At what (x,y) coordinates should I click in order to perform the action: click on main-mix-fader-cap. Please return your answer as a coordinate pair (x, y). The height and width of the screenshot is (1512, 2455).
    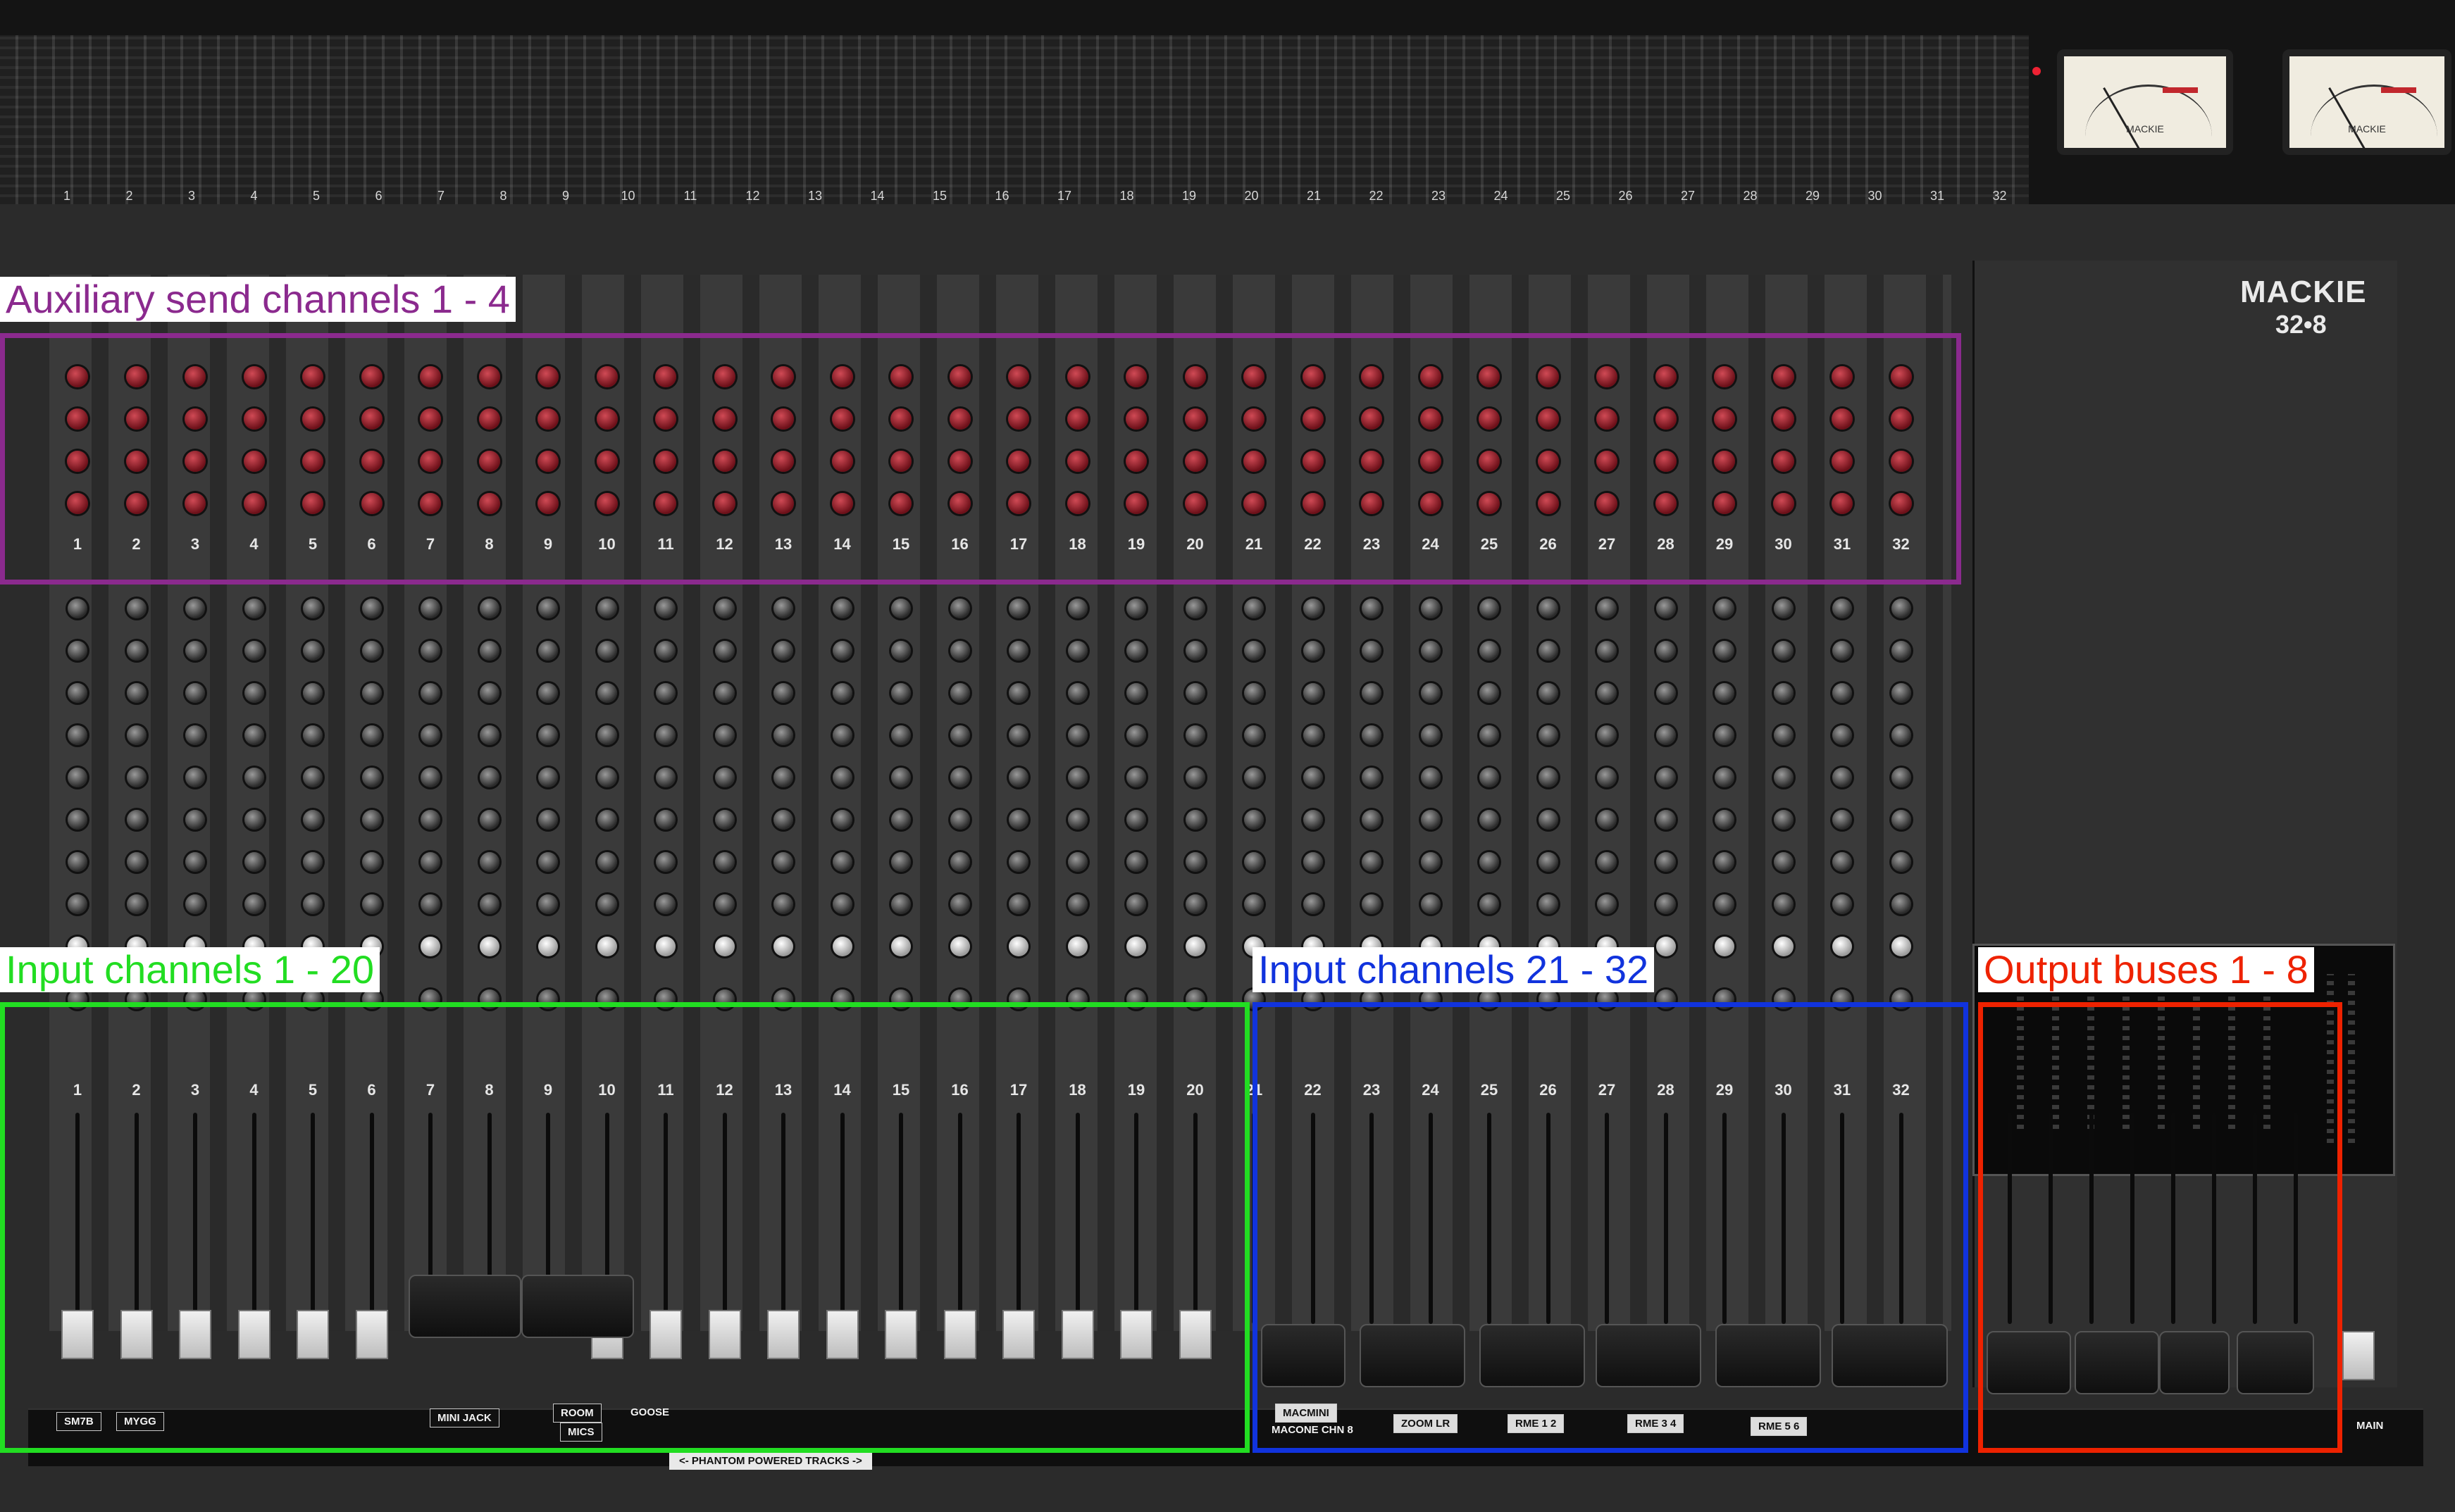
    Looking at the image, I should click on (2358, 1355).